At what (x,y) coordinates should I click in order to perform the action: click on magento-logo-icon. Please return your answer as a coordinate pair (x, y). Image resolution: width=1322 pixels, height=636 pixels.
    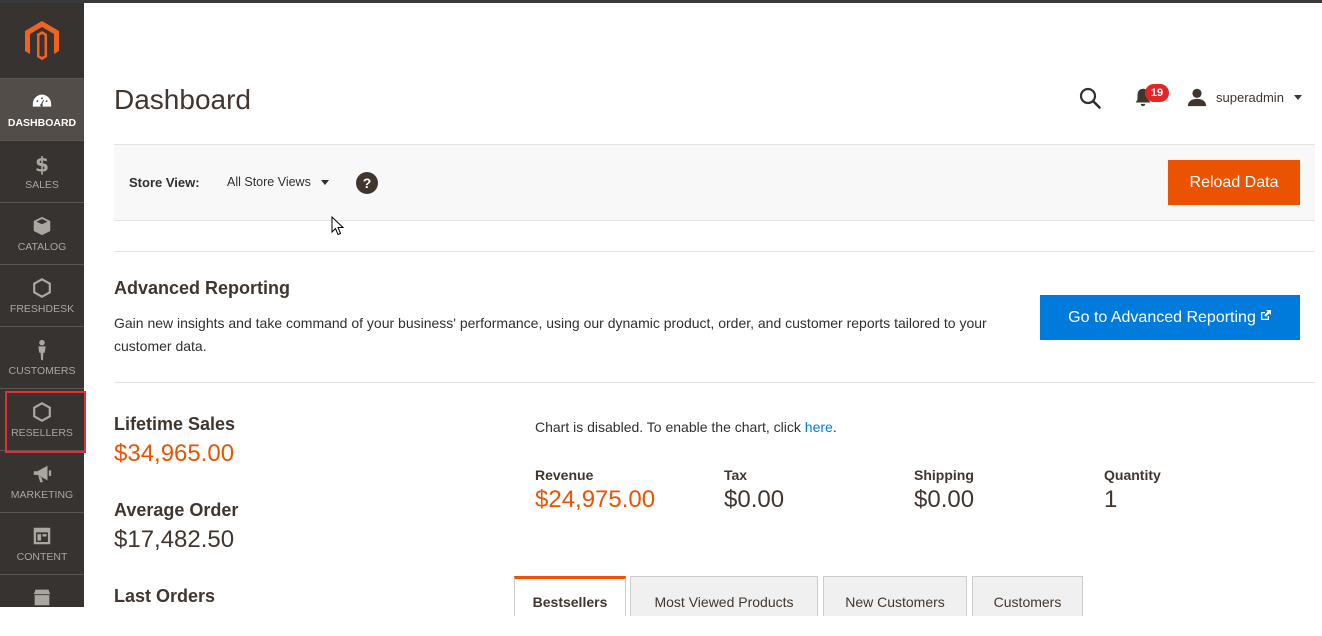
    Looking at the image, I should click on (42, 40).